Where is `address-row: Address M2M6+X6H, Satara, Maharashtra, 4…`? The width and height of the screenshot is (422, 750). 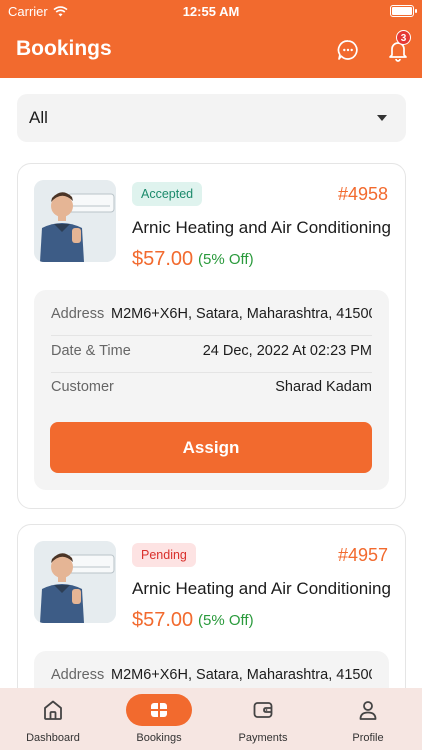
address-row: Address M2M6+X6H, Satara, Maharashtra, 4… is located at coordinates (211, 314).